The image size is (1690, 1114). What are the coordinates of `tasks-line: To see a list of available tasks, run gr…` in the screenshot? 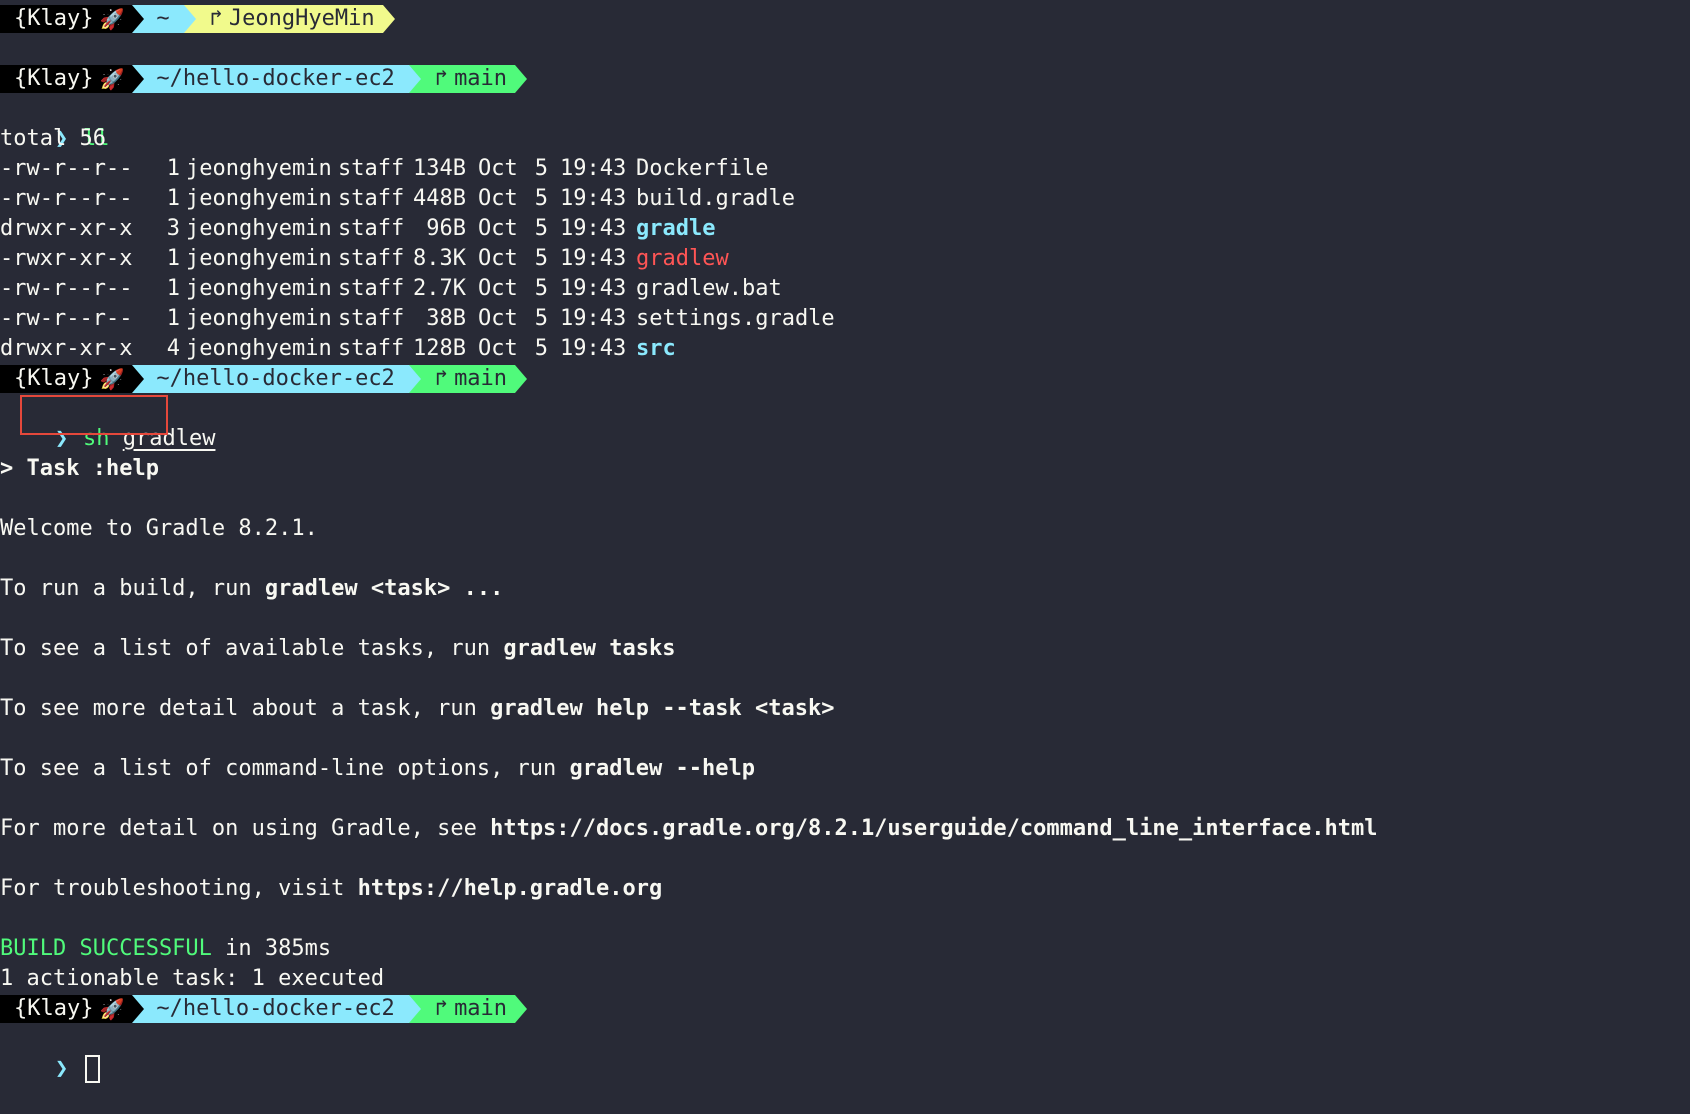 It's located at (845, 649).